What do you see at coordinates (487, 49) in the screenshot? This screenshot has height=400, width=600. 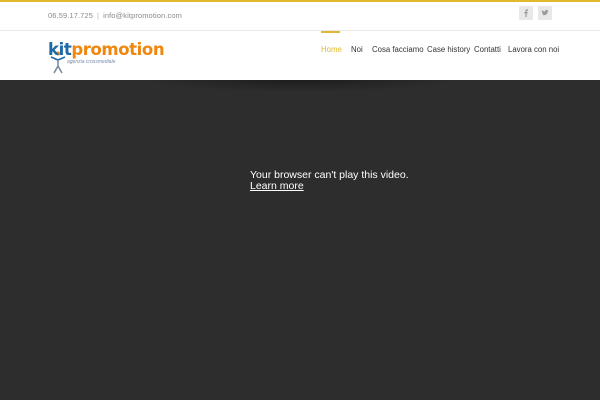 I see `nav-item-contatti: Contatti` at bounding box center [487, 49].